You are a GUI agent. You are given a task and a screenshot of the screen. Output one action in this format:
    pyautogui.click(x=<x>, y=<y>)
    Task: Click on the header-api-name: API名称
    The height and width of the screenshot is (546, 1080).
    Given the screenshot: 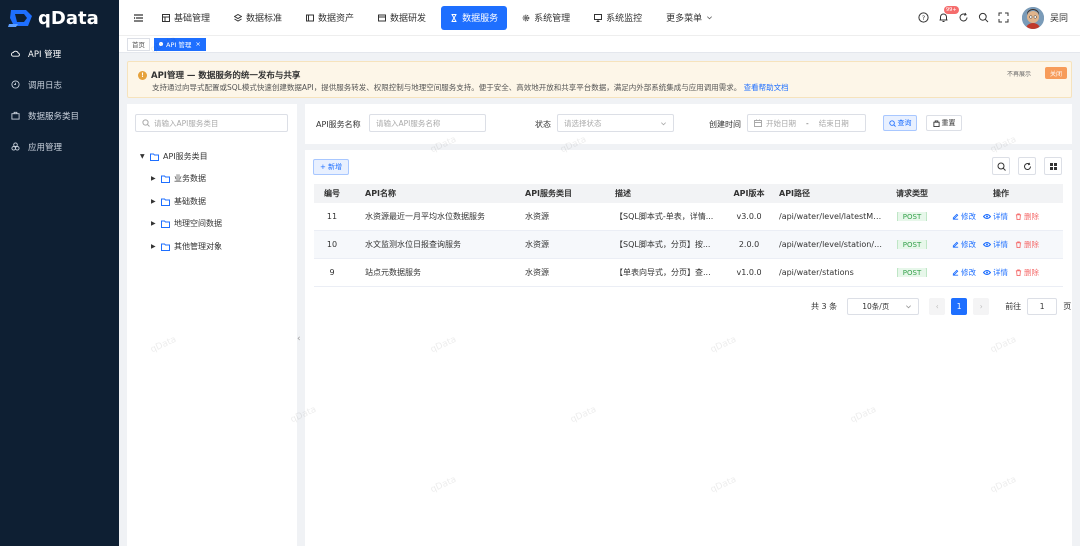 What is the action you would take?
    pyautogui.click(x=381, y=193)
    